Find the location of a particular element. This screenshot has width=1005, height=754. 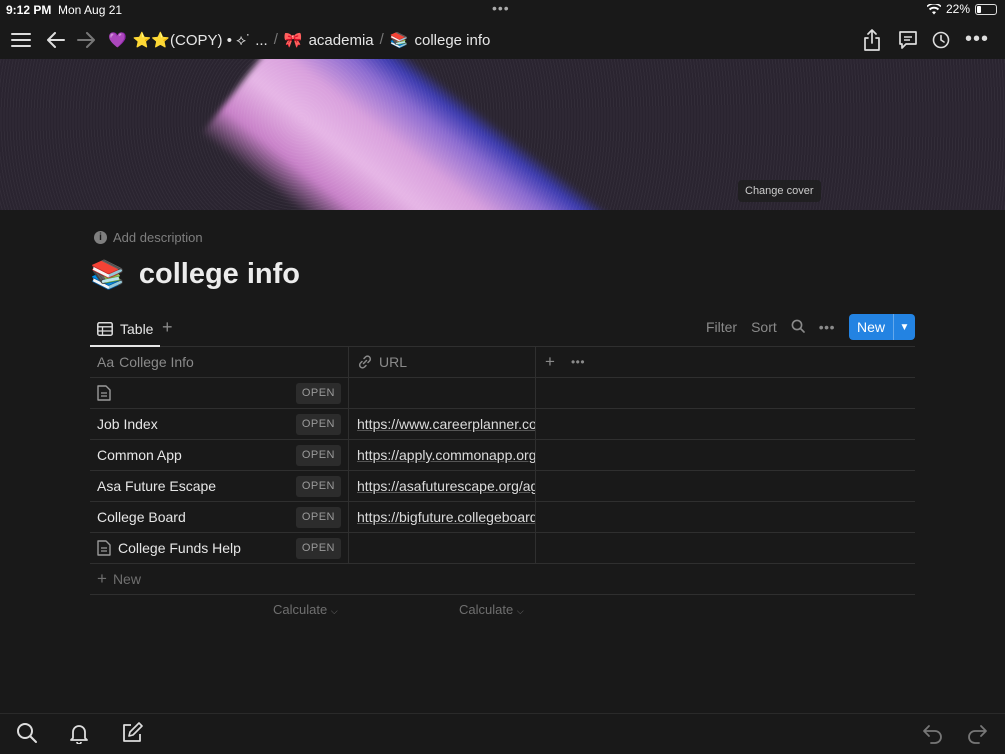

share-icon is located at coordinates (872, 39).